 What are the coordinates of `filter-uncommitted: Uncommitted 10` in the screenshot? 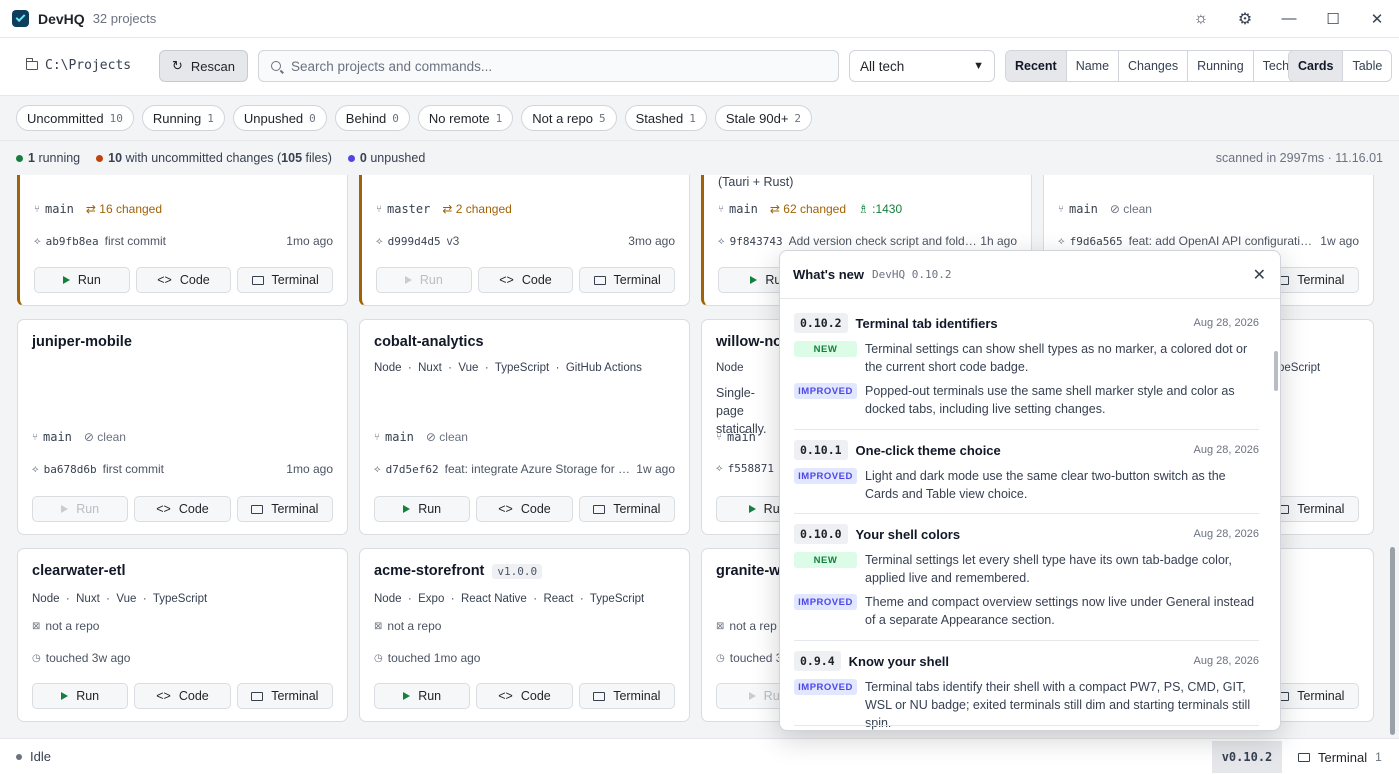 It's located at (75, 118).